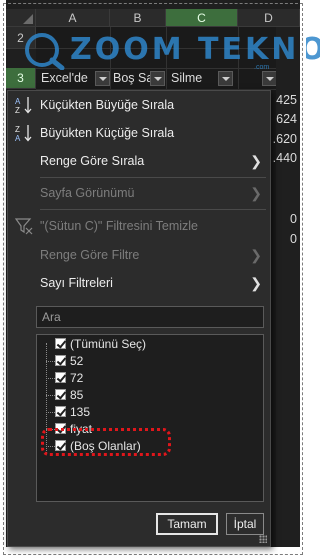 The image size is (320, 559). Describe the element at coordinates (76, 283) in the screenshot. I see `number-filters-label: Sayı Filtreleri` at that location.